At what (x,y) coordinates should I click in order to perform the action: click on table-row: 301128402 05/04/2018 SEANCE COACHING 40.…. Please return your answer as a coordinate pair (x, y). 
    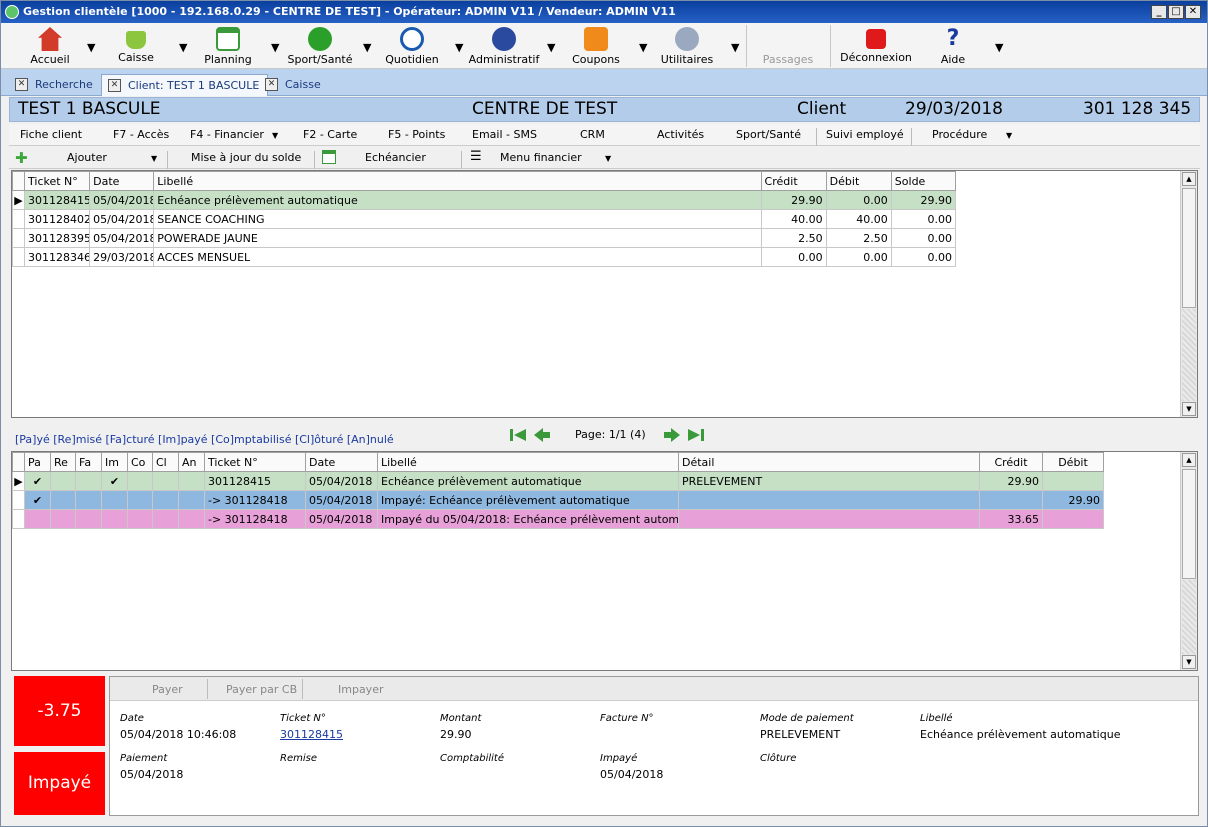
    Looking at the image, I should click on (484, 219).